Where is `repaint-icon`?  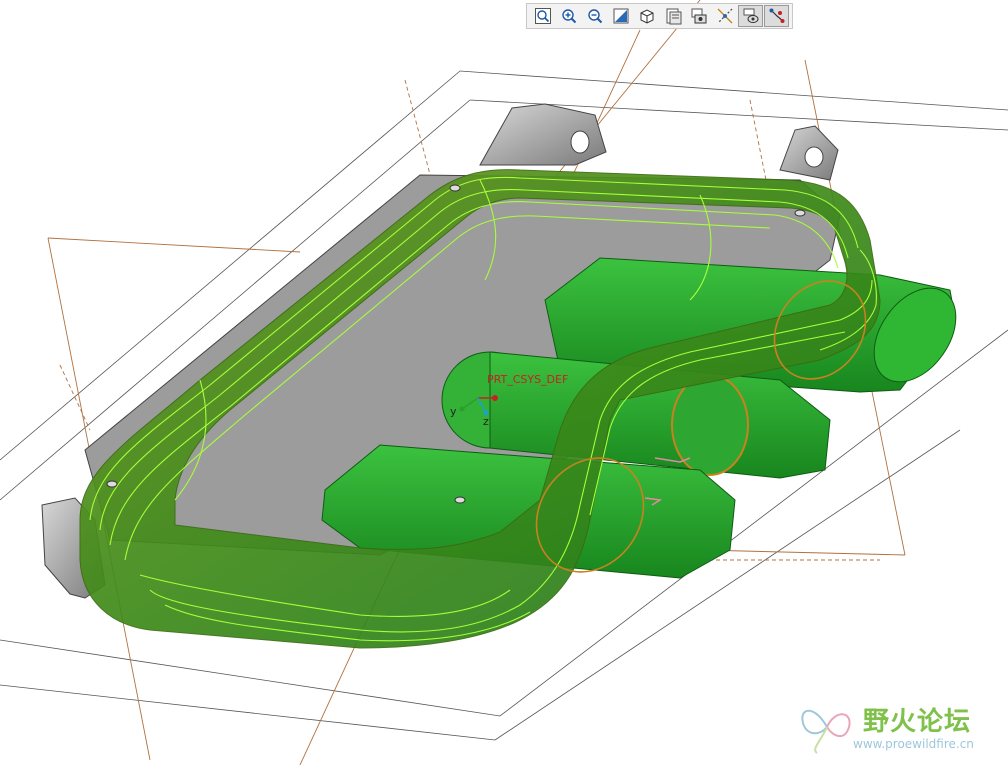 repaint-icon is located at coordinates (620, 16).